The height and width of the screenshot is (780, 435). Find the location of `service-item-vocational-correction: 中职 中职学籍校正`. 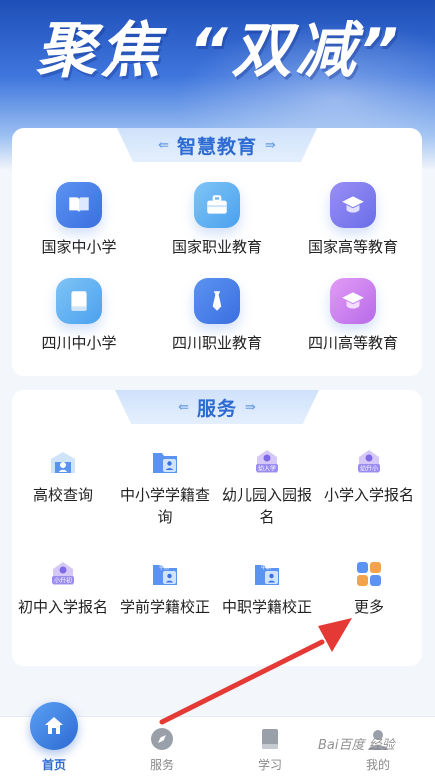

service-item-vocational-correction: 中职 中职学籍校正 is located at coordinates (267, 588).